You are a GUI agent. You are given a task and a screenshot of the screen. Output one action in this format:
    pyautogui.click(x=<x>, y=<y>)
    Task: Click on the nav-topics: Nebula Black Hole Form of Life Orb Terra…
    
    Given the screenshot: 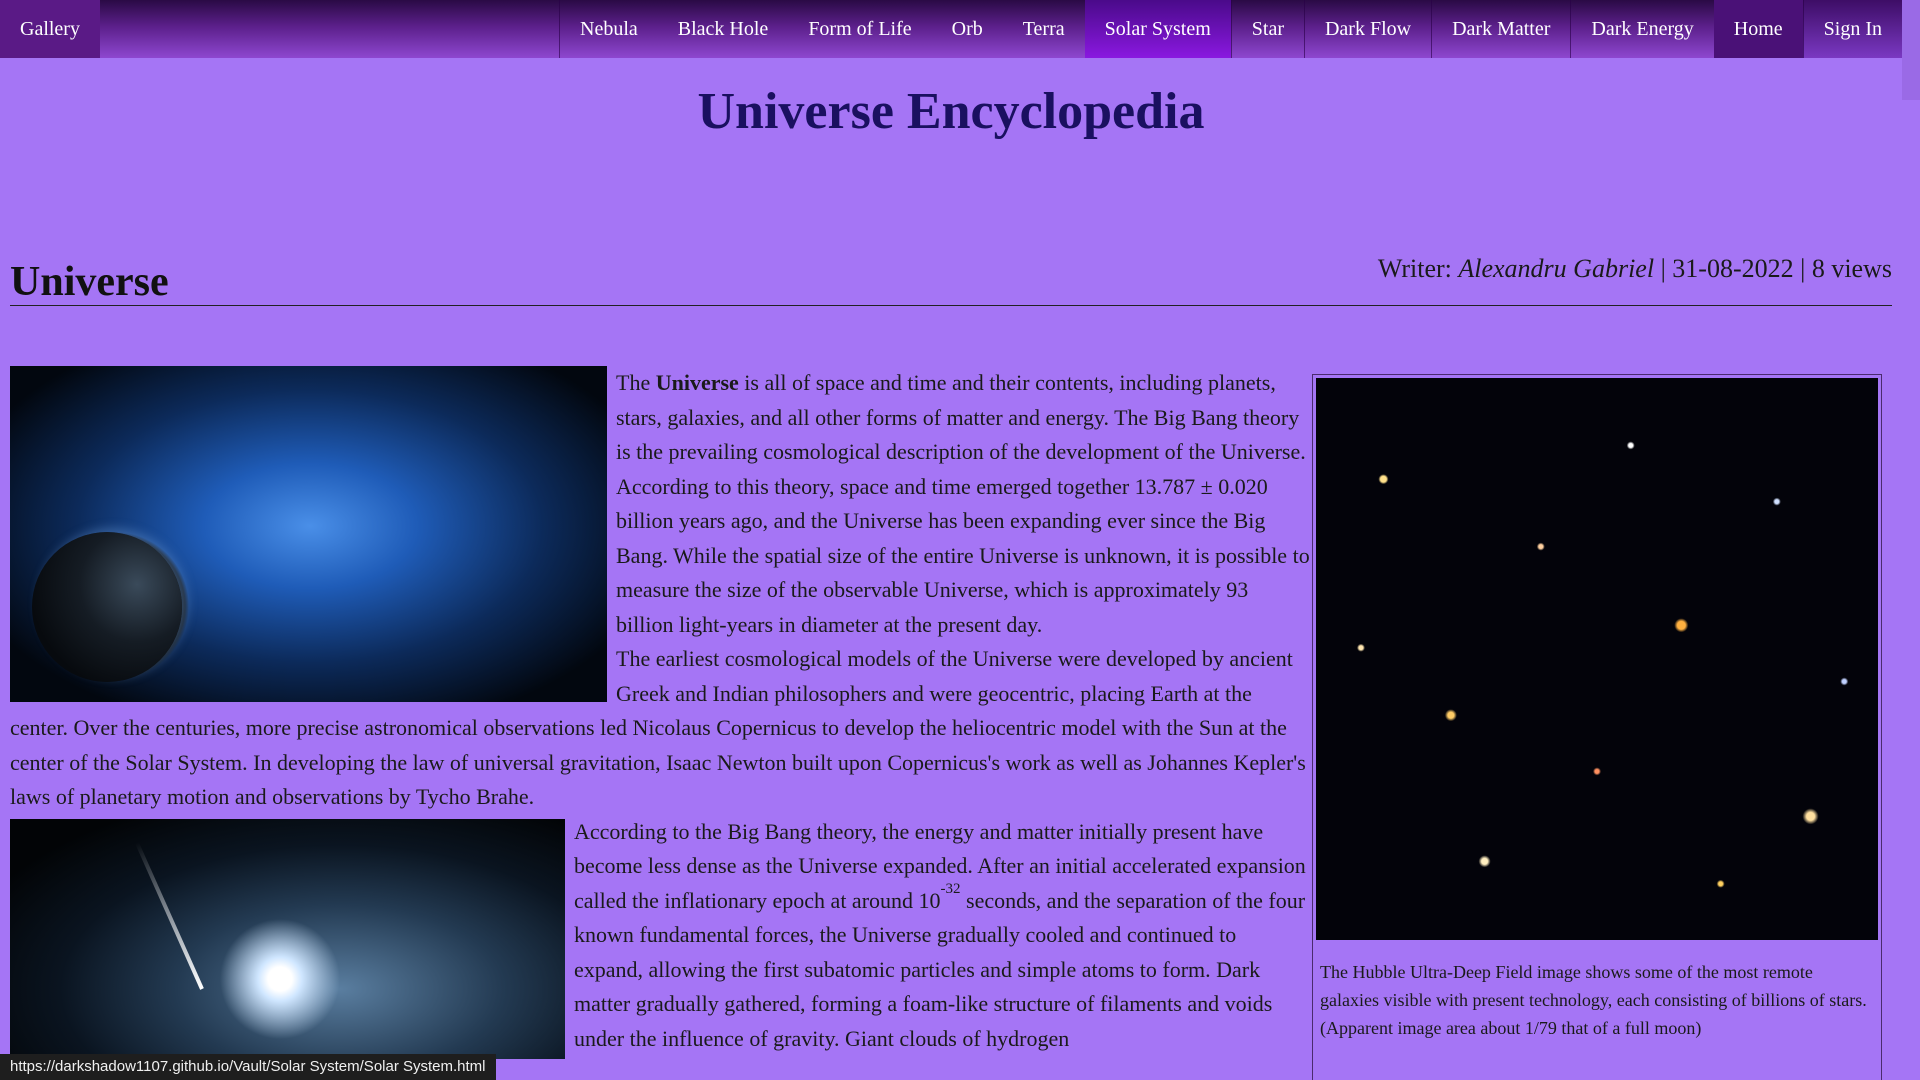 What is the action you would take?
    pyautogui.click(x=1230, y=29)
    